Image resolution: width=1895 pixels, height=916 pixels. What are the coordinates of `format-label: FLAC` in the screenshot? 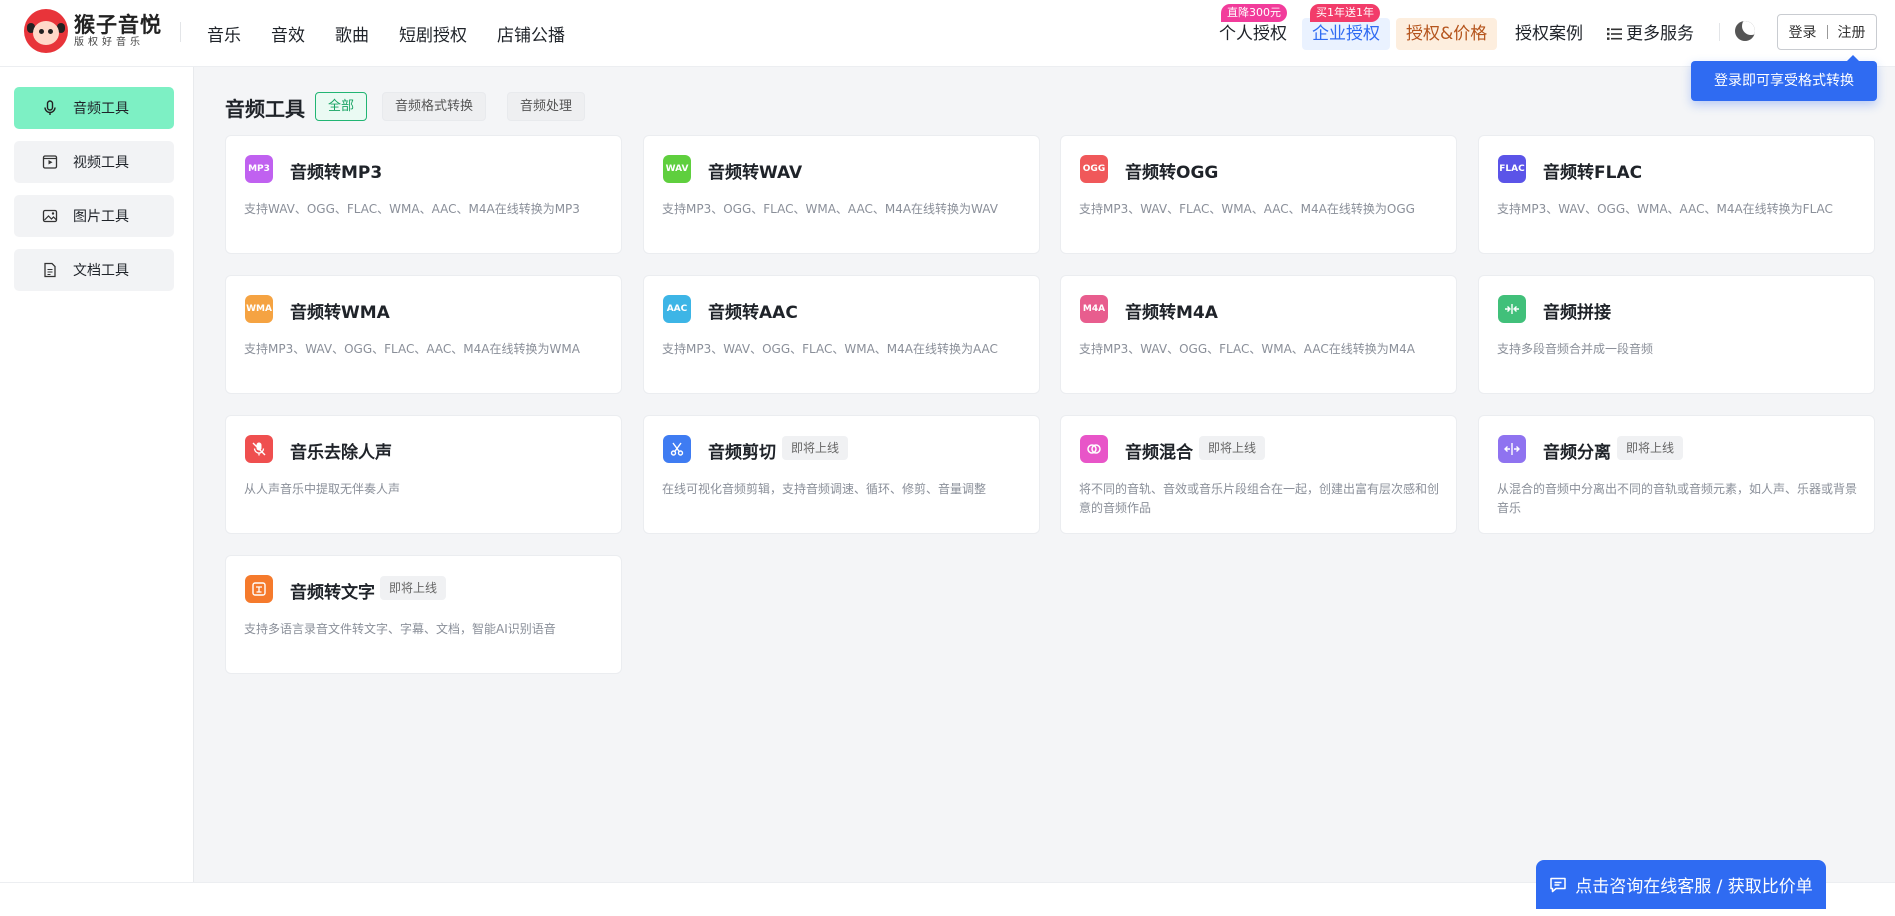 It's located at (1512, 169).